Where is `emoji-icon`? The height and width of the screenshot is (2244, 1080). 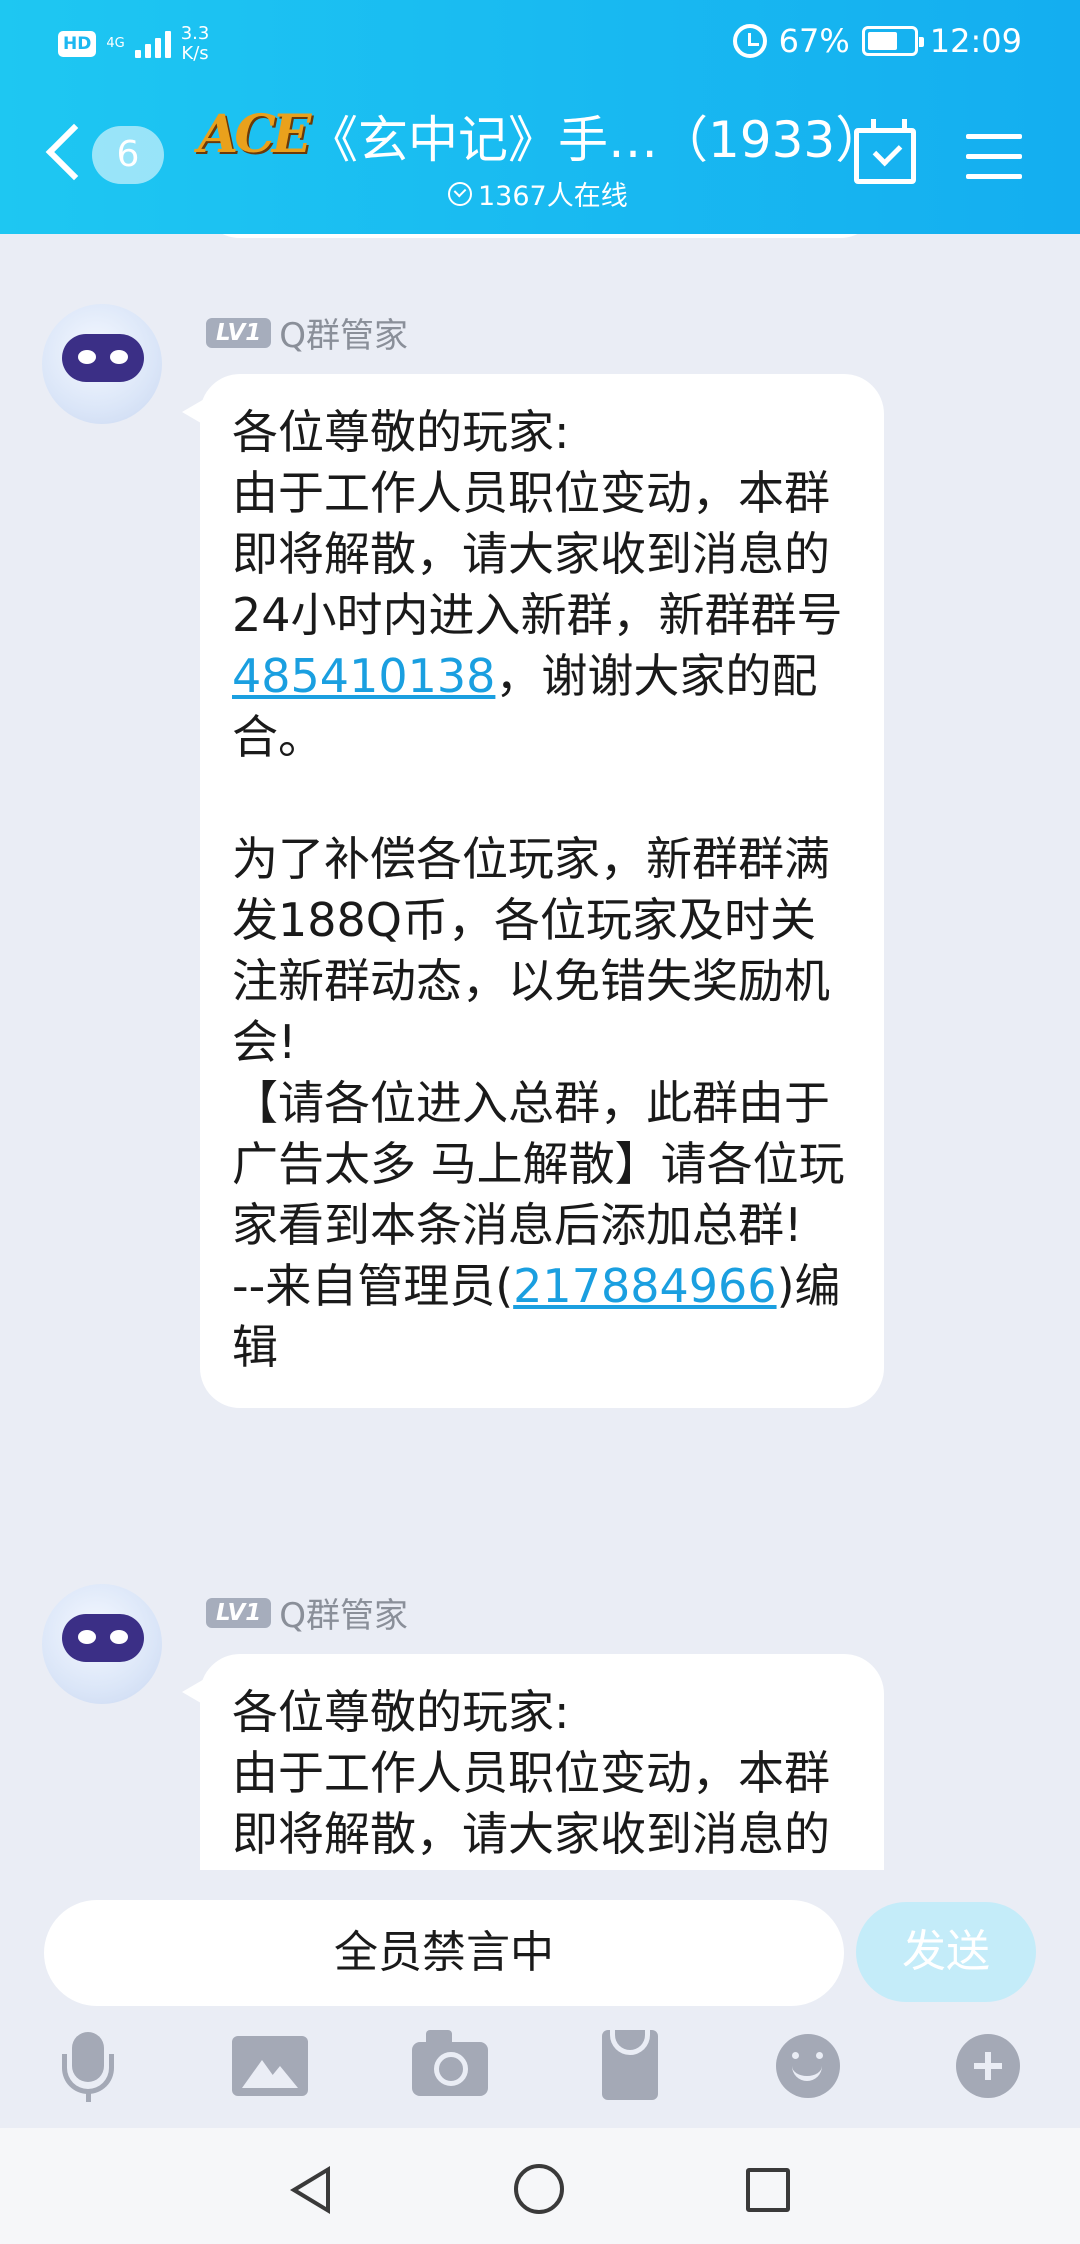
emoji-icon is located at coordinates (808, 2066).